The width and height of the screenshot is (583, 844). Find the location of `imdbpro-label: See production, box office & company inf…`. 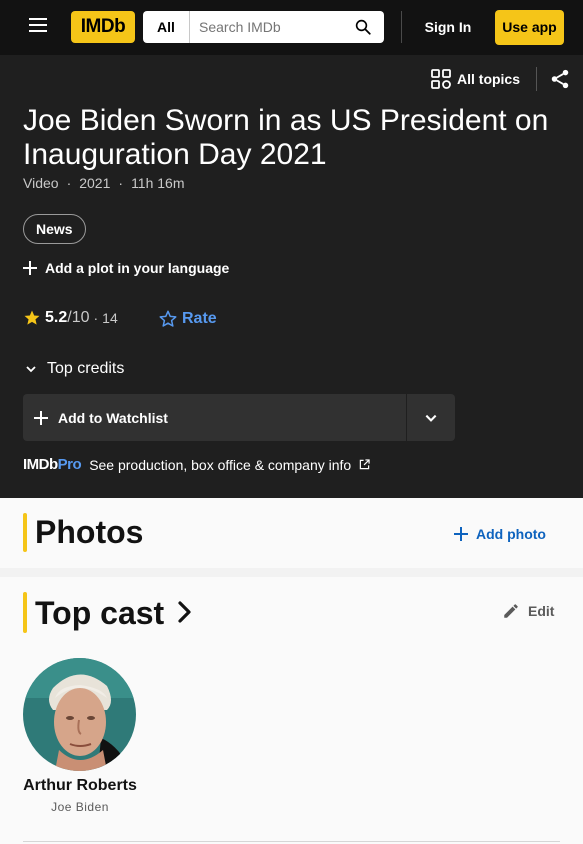

imdbpro-label: See production, box office & company inf… is located at coordinates (220, 464).